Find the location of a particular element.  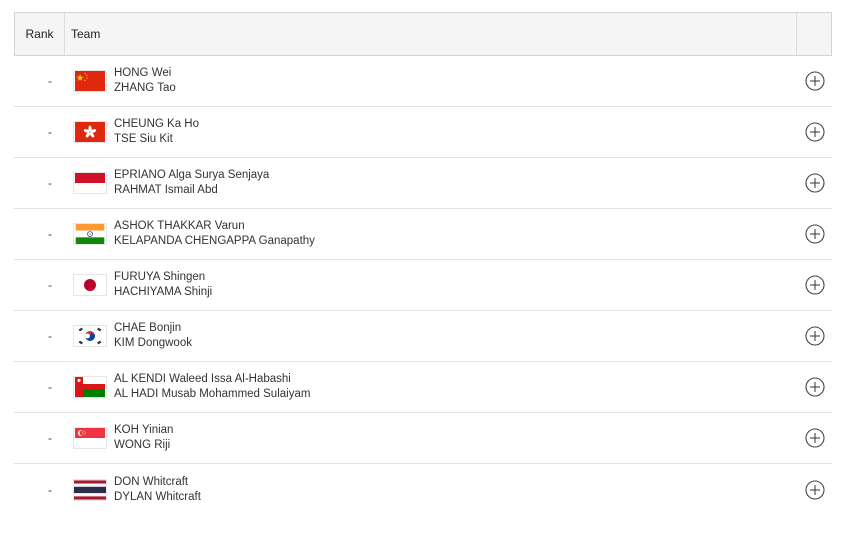

table-row: - DON Whitcraft DYLAN Whitcraft is located at coordinates (423, 489).